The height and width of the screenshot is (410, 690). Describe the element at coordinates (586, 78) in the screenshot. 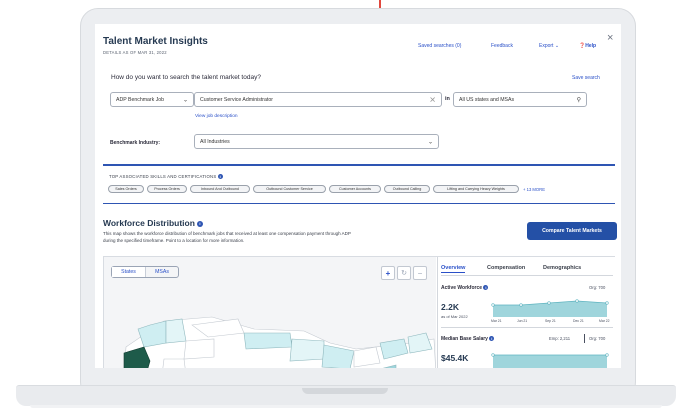

I see `save-search-link: Save search` at that location.